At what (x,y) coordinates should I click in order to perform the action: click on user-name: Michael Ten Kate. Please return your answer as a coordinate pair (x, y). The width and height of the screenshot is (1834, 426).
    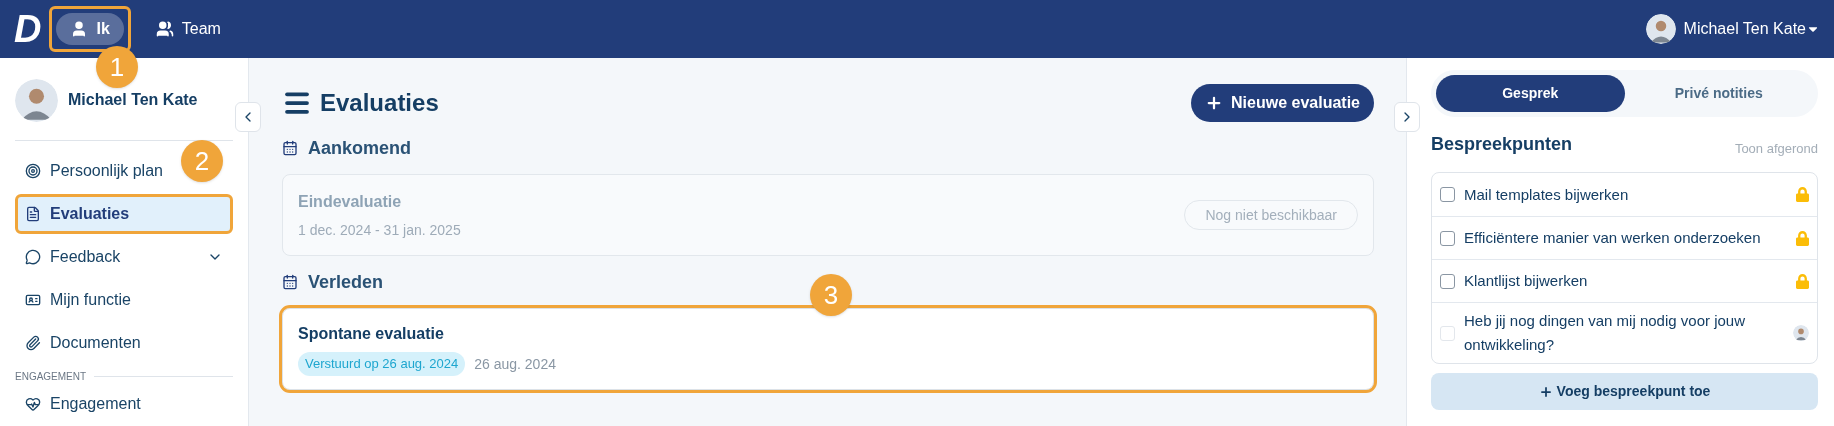
    Looking at the image, I should click on (133, 100).